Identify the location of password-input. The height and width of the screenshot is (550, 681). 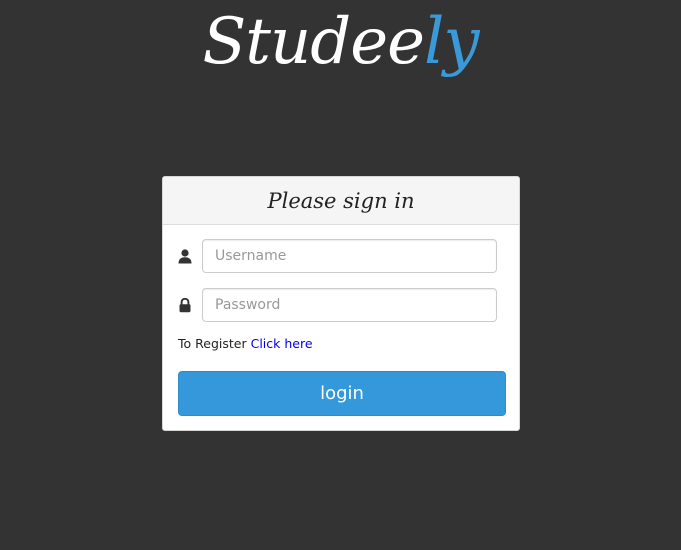
(349, 305).